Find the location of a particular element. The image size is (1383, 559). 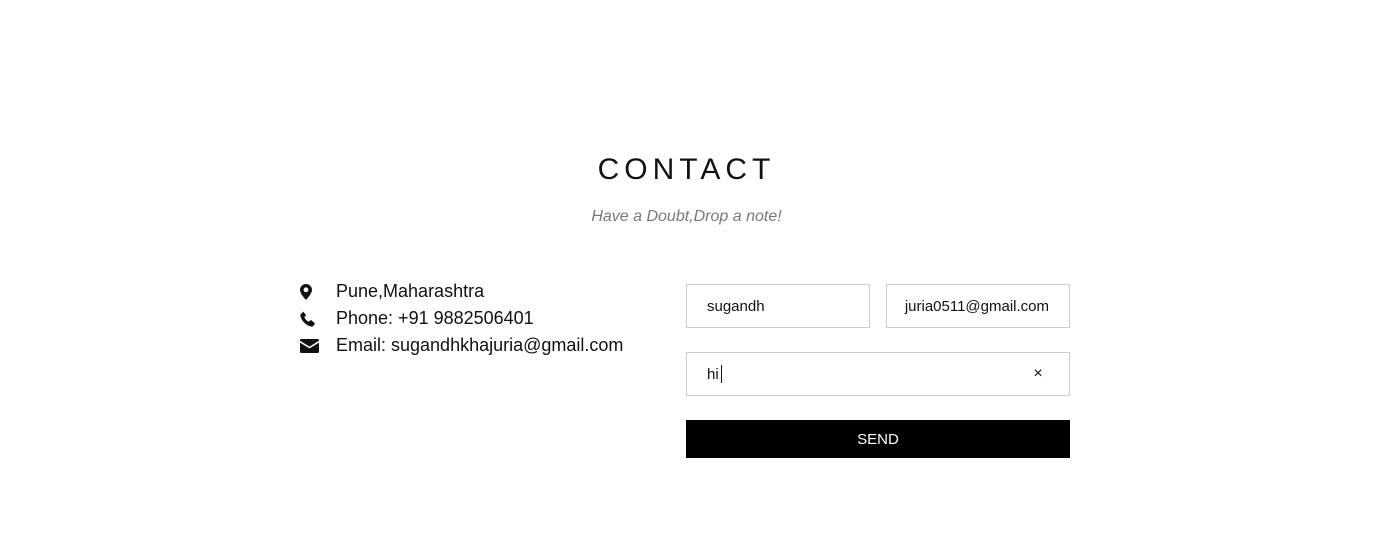

text-caret is located at coordinates (721, 374).